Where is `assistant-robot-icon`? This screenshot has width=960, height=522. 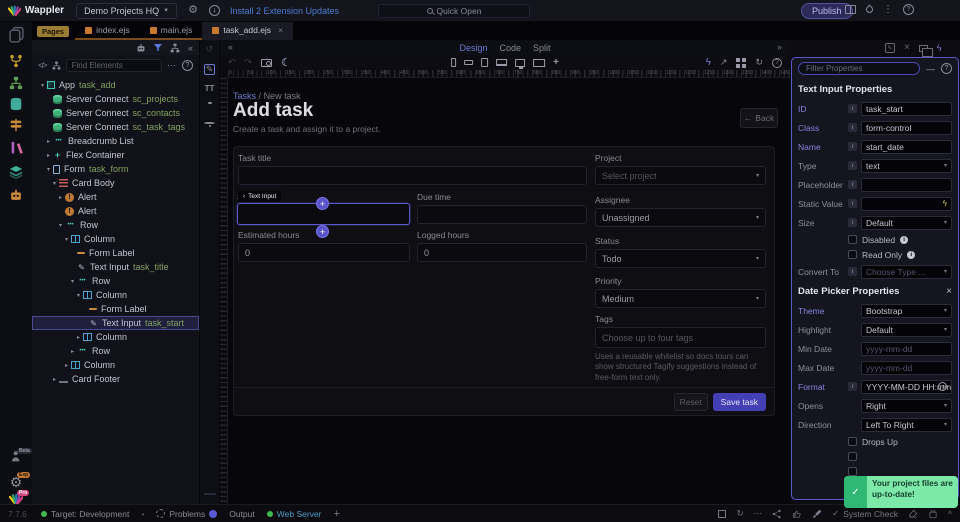 assistant-robot-icon is located at coordinates (141, 48).